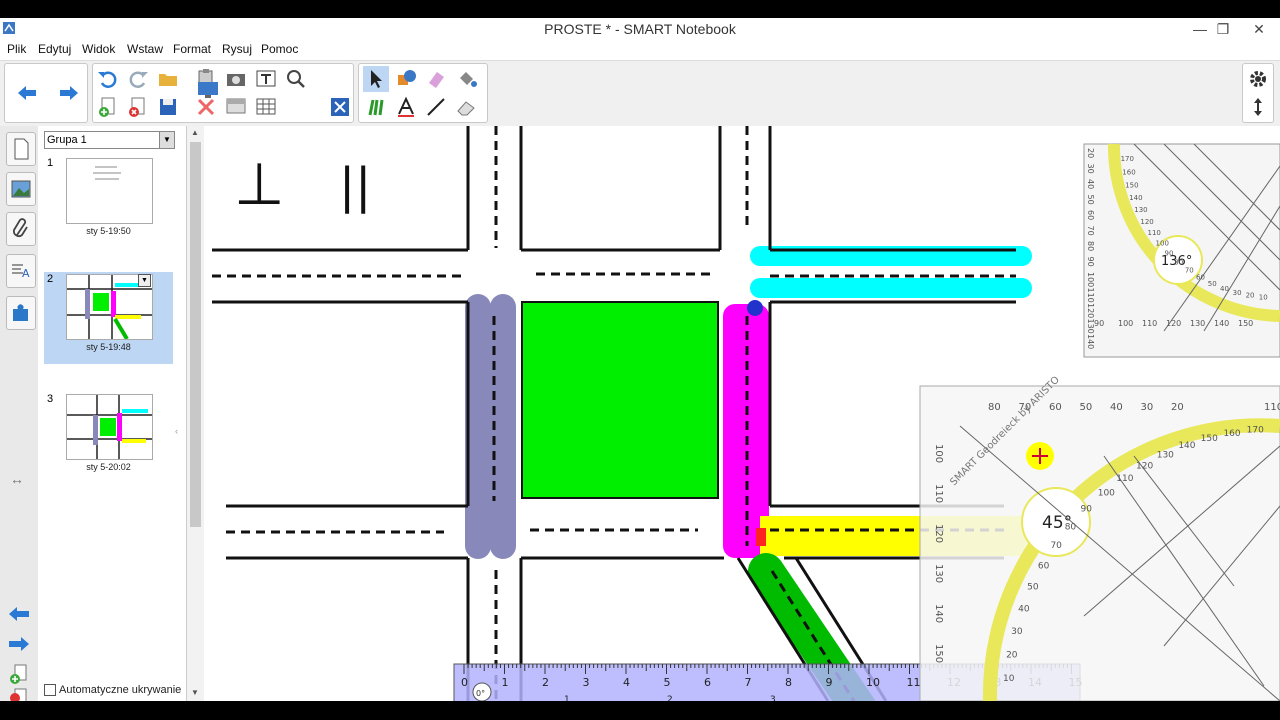  What do you see at coordinates (1090, 279) in the screenshot?
I see `triangle-scale-label: 100` at bounding box center [1090, 279].